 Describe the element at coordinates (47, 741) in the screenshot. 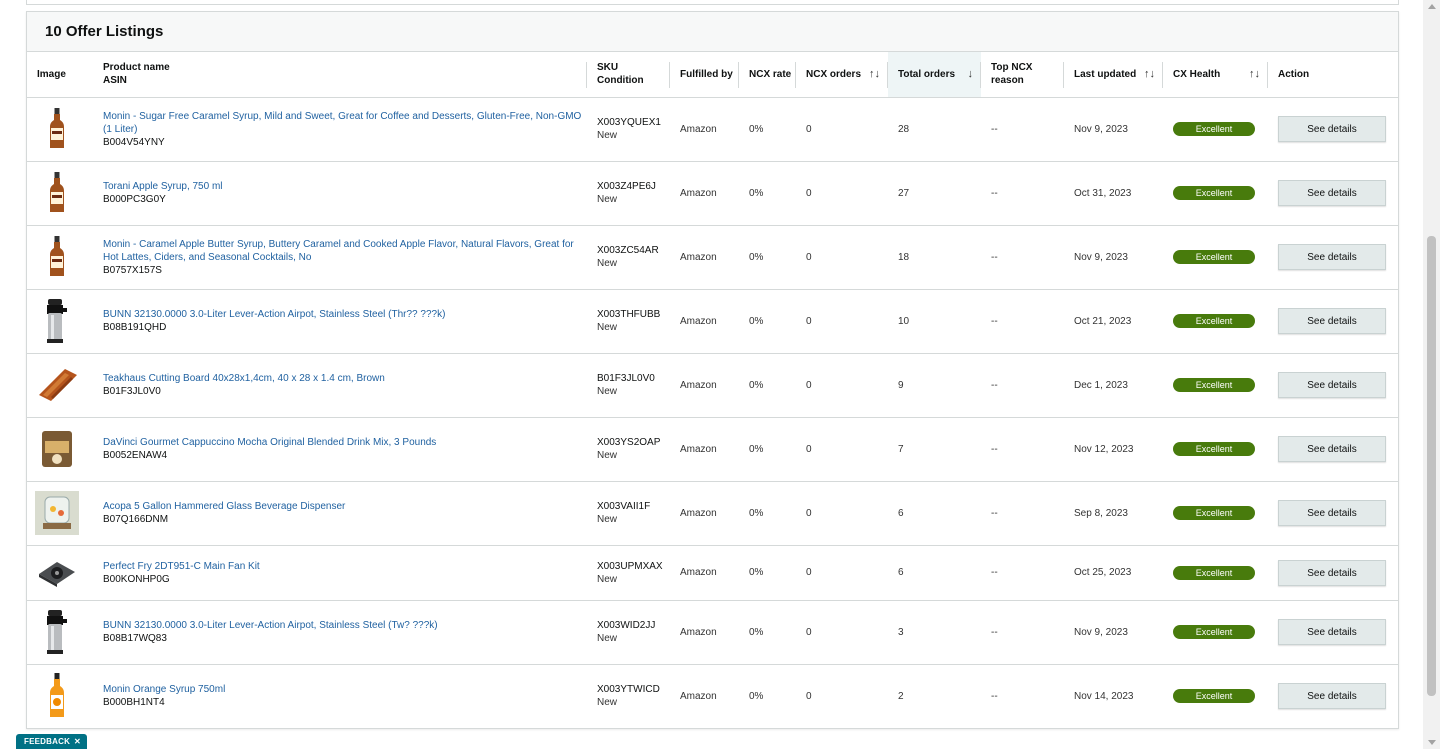

I see `feedback-label: FEEDBACK` at that location.